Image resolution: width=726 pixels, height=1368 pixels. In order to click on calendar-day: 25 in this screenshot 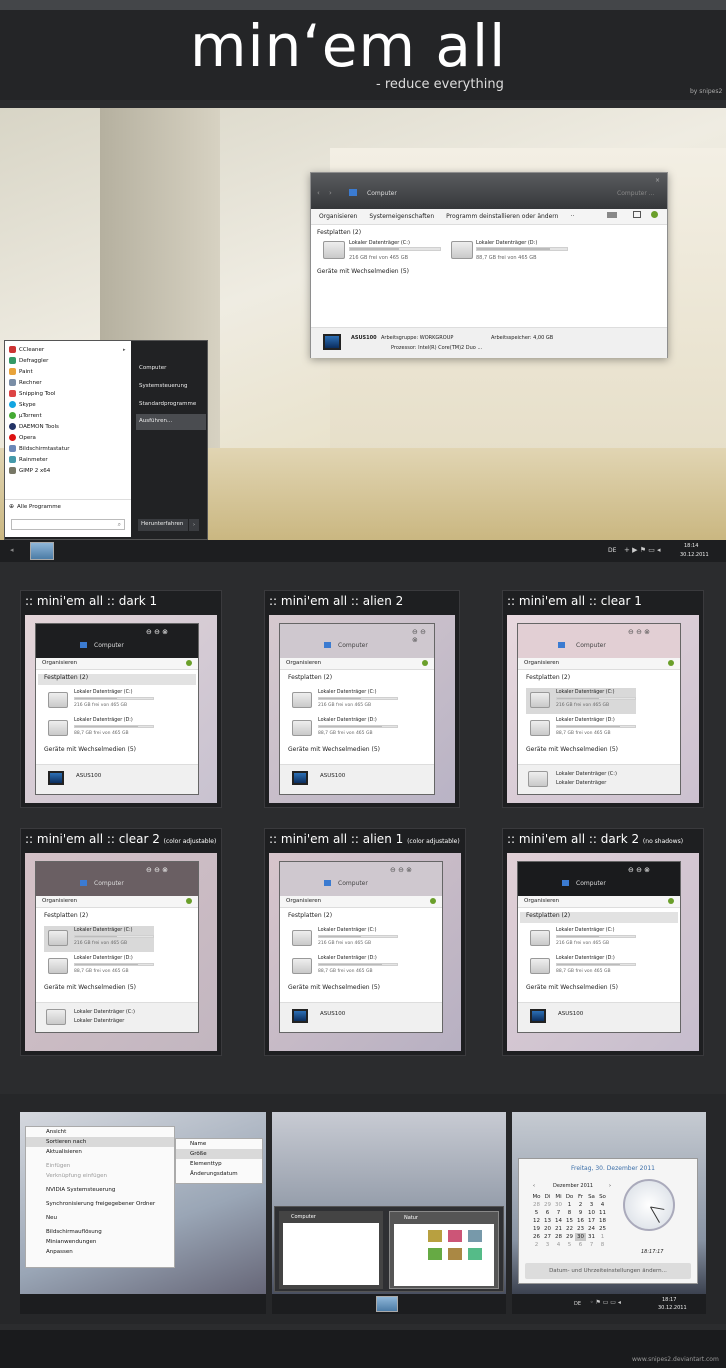, I will do `click(602, 1229)`.